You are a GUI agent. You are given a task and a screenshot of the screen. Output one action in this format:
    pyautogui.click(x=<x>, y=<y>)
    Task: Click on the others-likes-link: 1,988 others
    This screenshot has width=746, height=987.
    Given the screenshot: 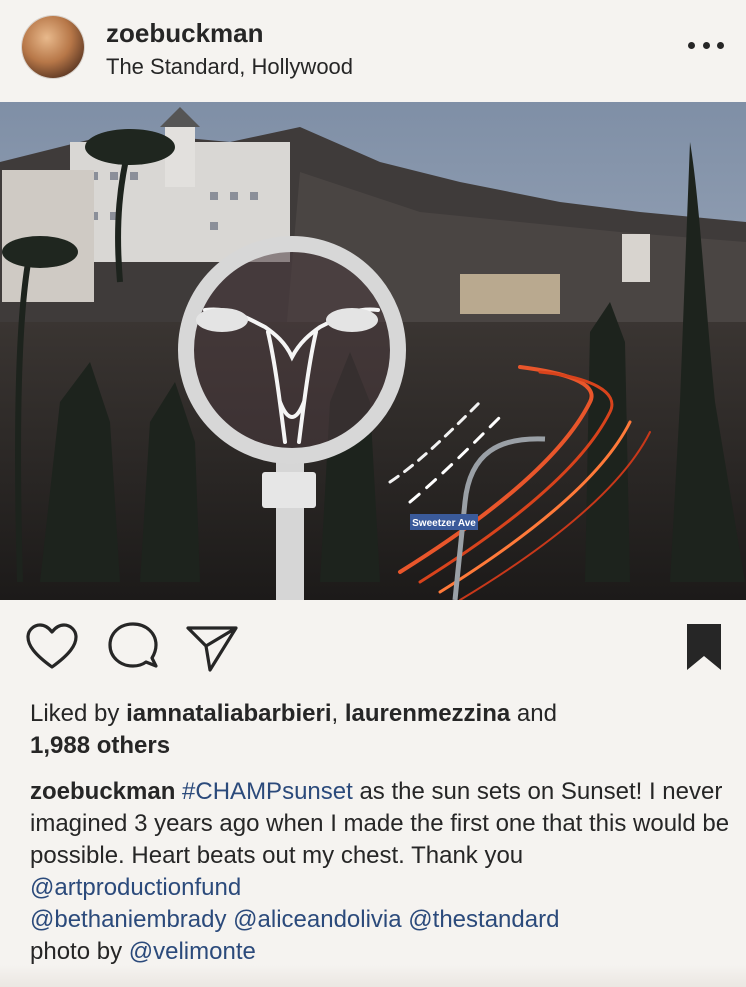 What is the action you would take?
    pyautogui.click(x=100, y=745)
    